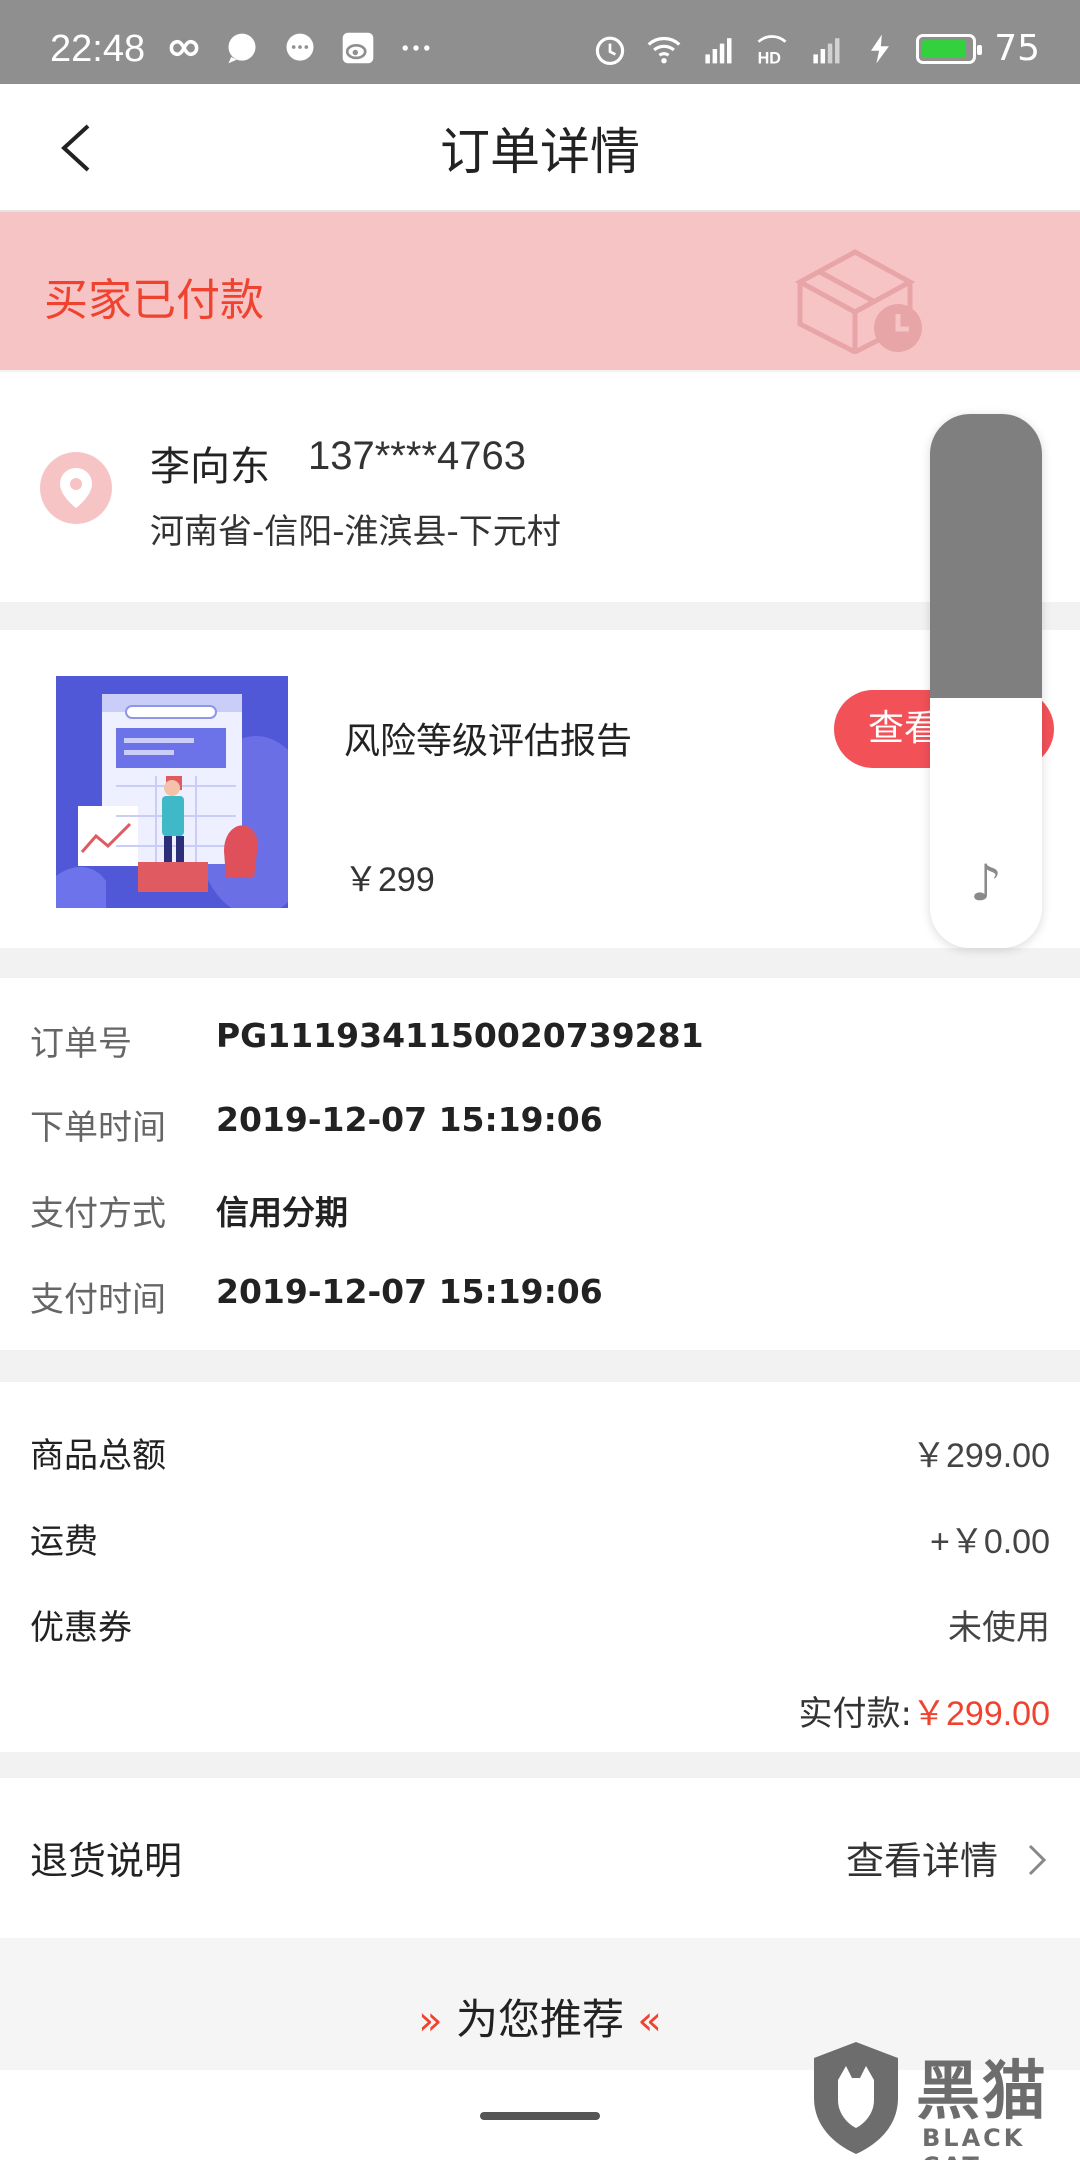  Describe the element at coordinates (989, 1542) in the screenshot. I see `amount-value: +￥0.00` at that location.